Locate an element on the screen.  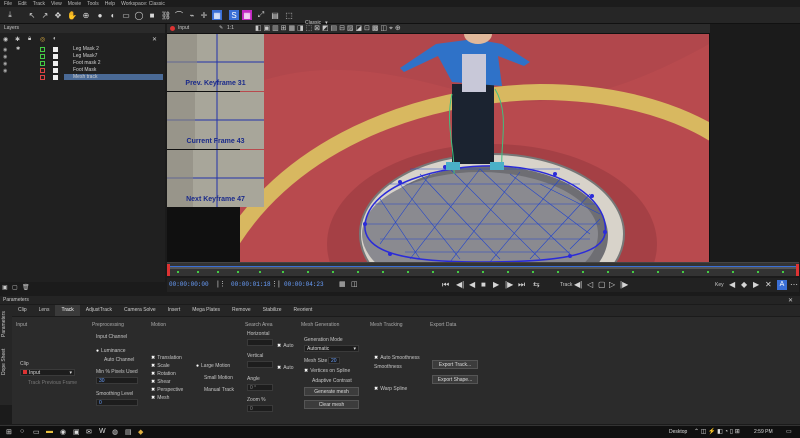
track-previous-label: Track Previous Frame is located at coordinates (52, 383).